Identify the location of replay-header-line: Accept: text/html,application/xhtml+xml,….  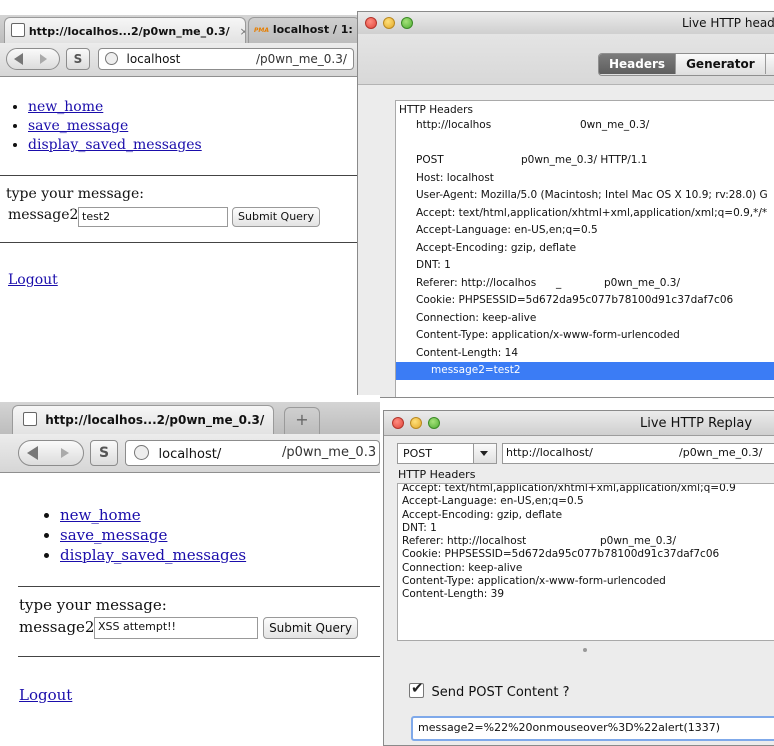
(569, 488).